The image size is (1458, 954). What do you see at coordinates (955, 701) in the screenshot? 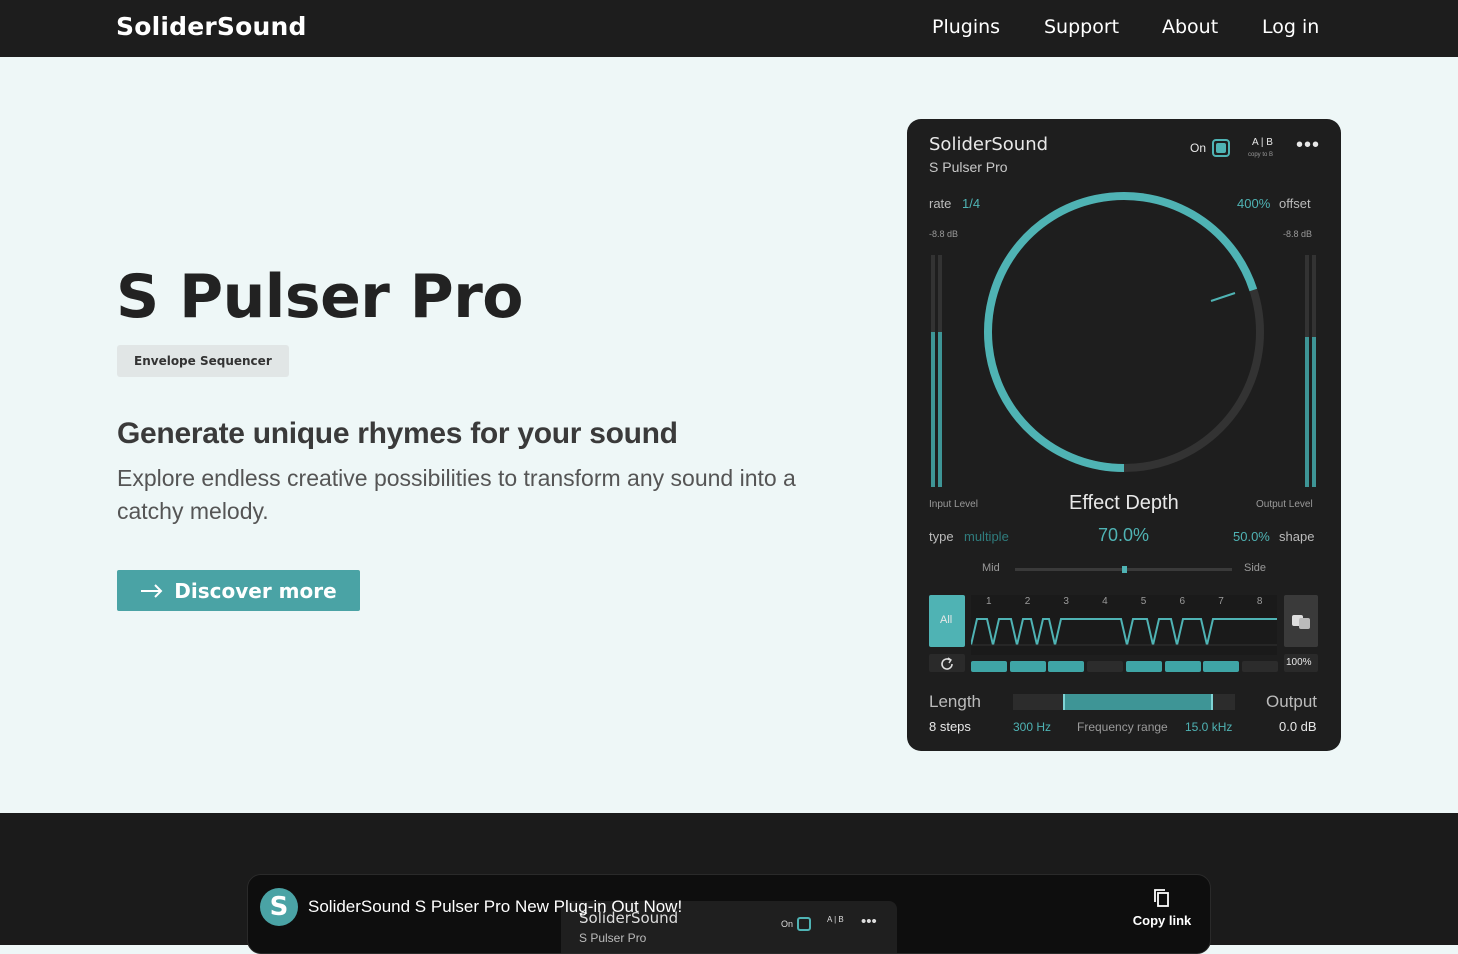
I see `length-label: Length` at bounding box center [955, 701].